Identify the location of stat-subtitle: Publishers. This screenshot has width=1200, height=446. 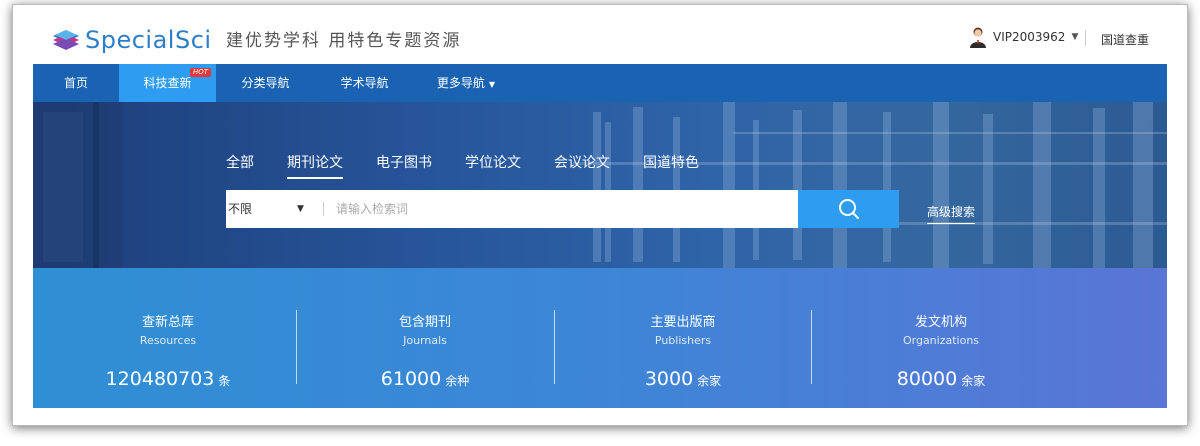
(683, 340).